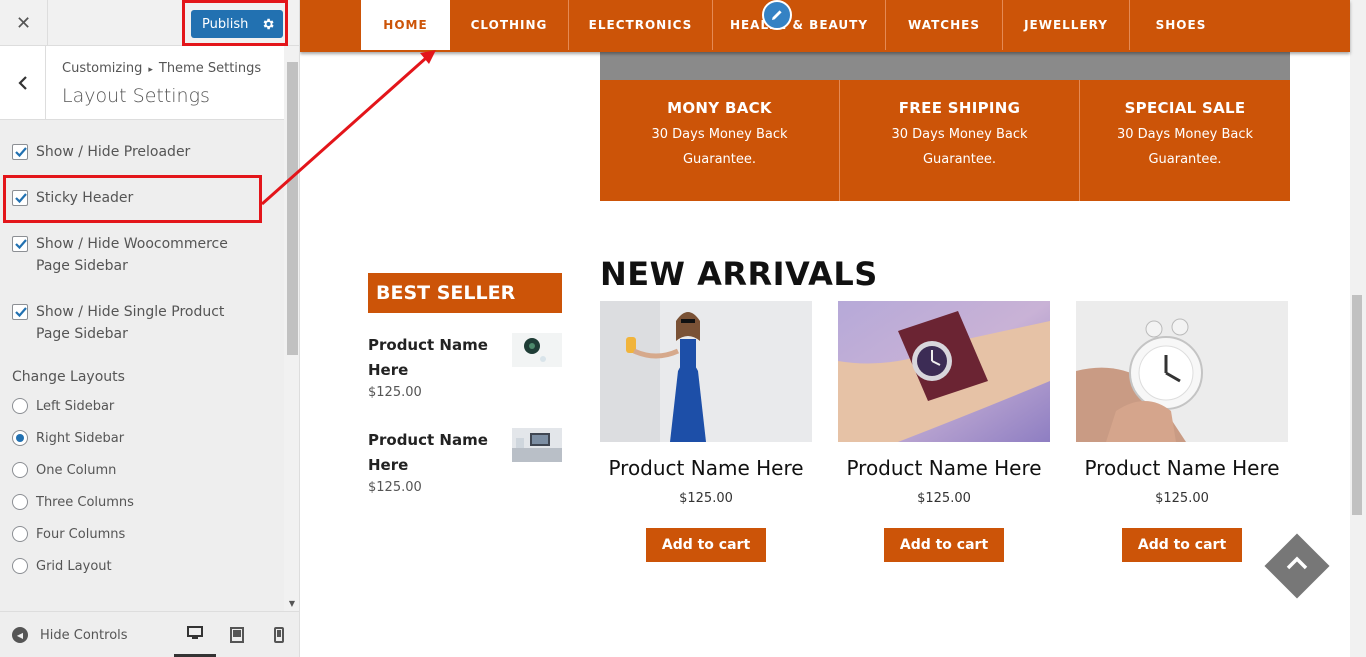 The width and height of the screenshot is (1366, 657). I want to click on chevron-left-icon, so click(22, 83).